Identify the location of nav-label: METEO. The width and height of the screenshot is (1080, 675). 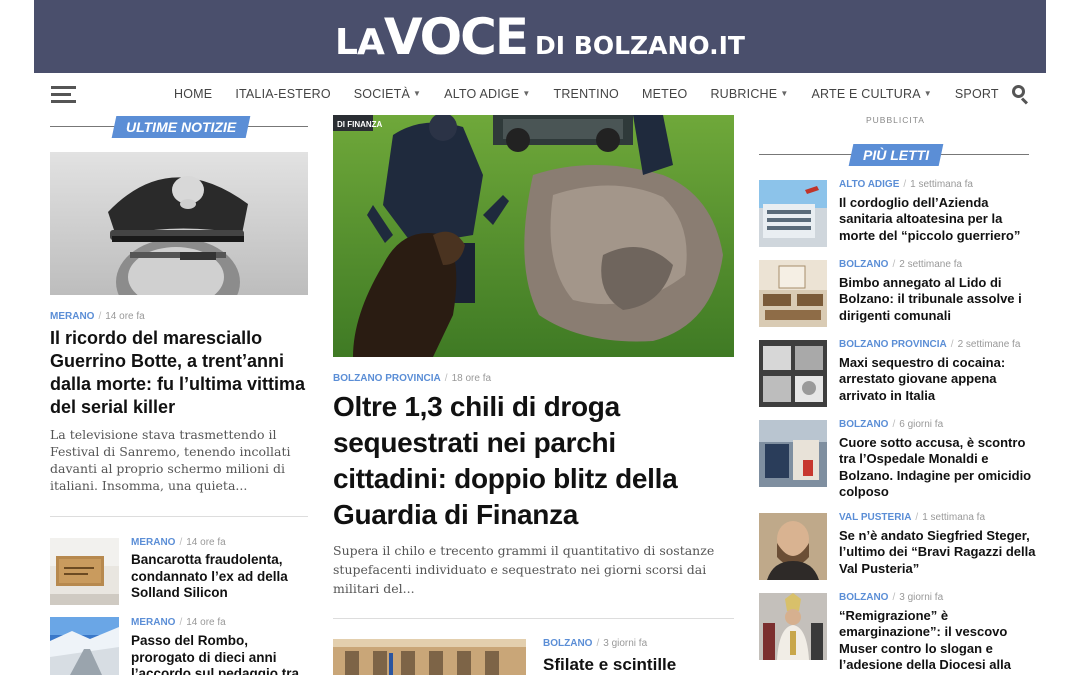
(664, 94).